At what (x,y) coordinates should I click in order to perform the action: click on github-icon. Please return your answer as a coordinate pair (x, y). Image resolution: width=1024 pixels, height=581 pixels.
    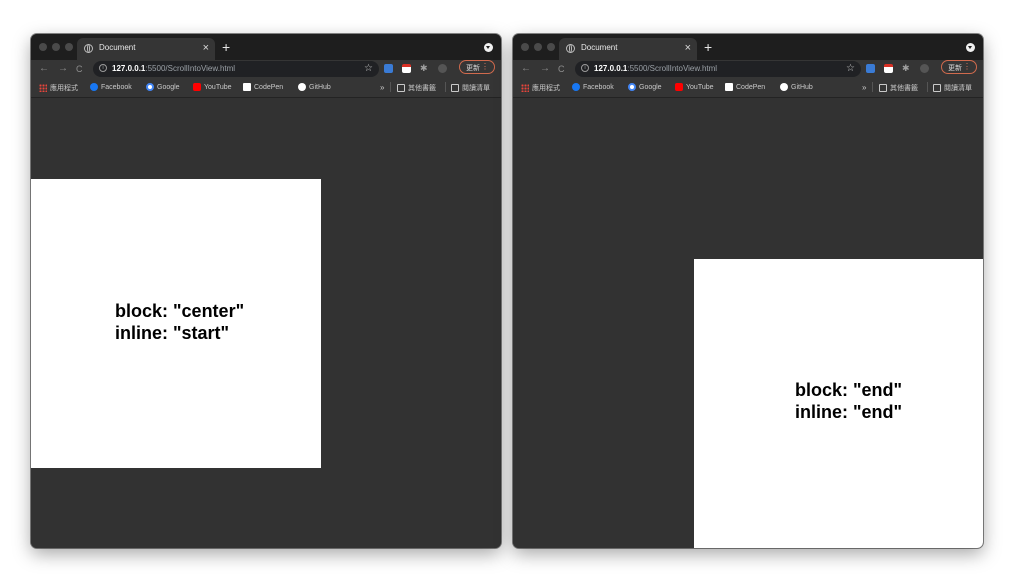
    Looking at the image, I should click on (784, 87).